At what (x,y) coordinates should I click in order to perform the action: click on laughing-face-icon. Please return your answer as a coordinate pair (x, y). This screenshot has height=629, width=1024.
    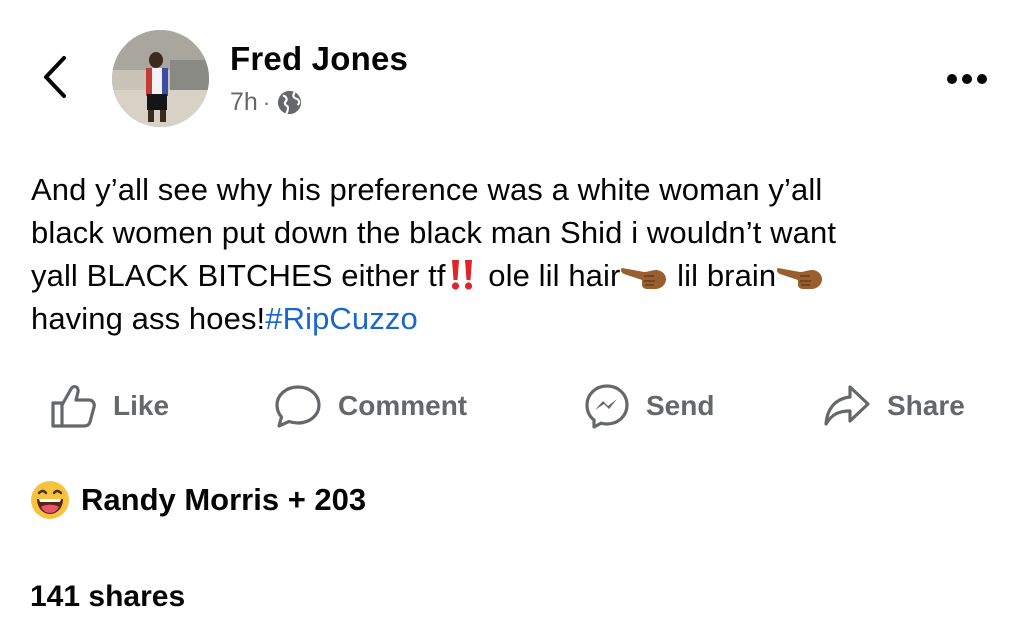
    Looking at the image, I should click on (50, 500).